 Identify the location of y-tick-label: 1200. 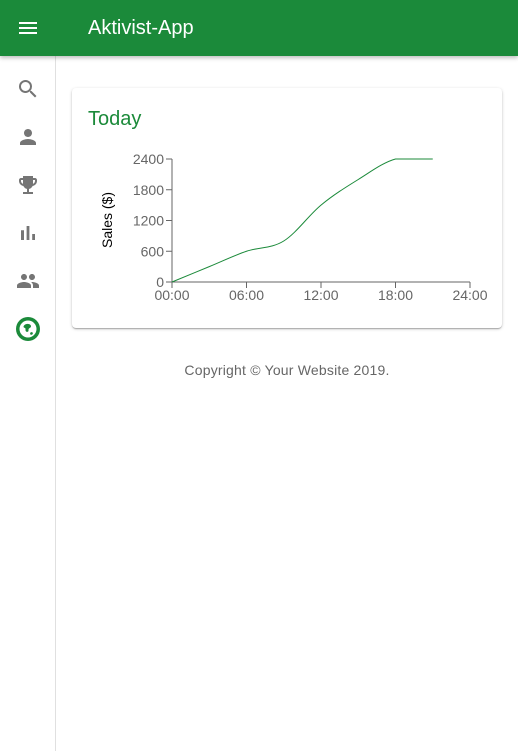
(148, 221).